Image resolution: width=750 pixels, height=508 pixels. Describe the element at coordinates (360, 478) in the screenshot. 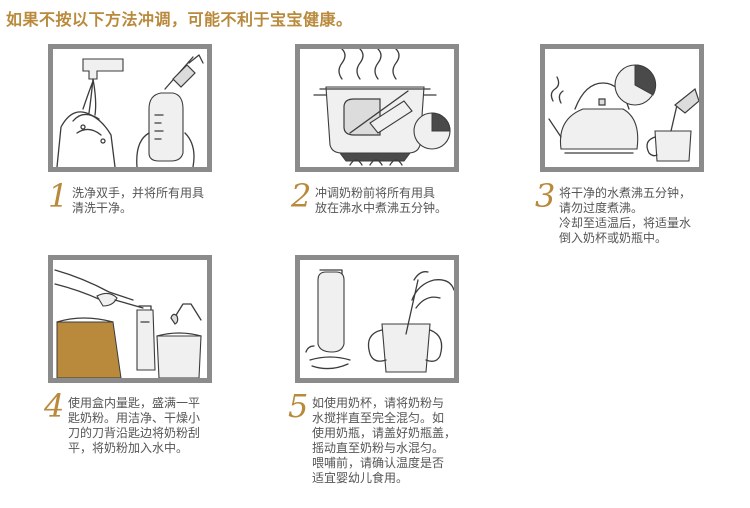

I see `step-line: 适宜婴幼儿食用。` at that location.